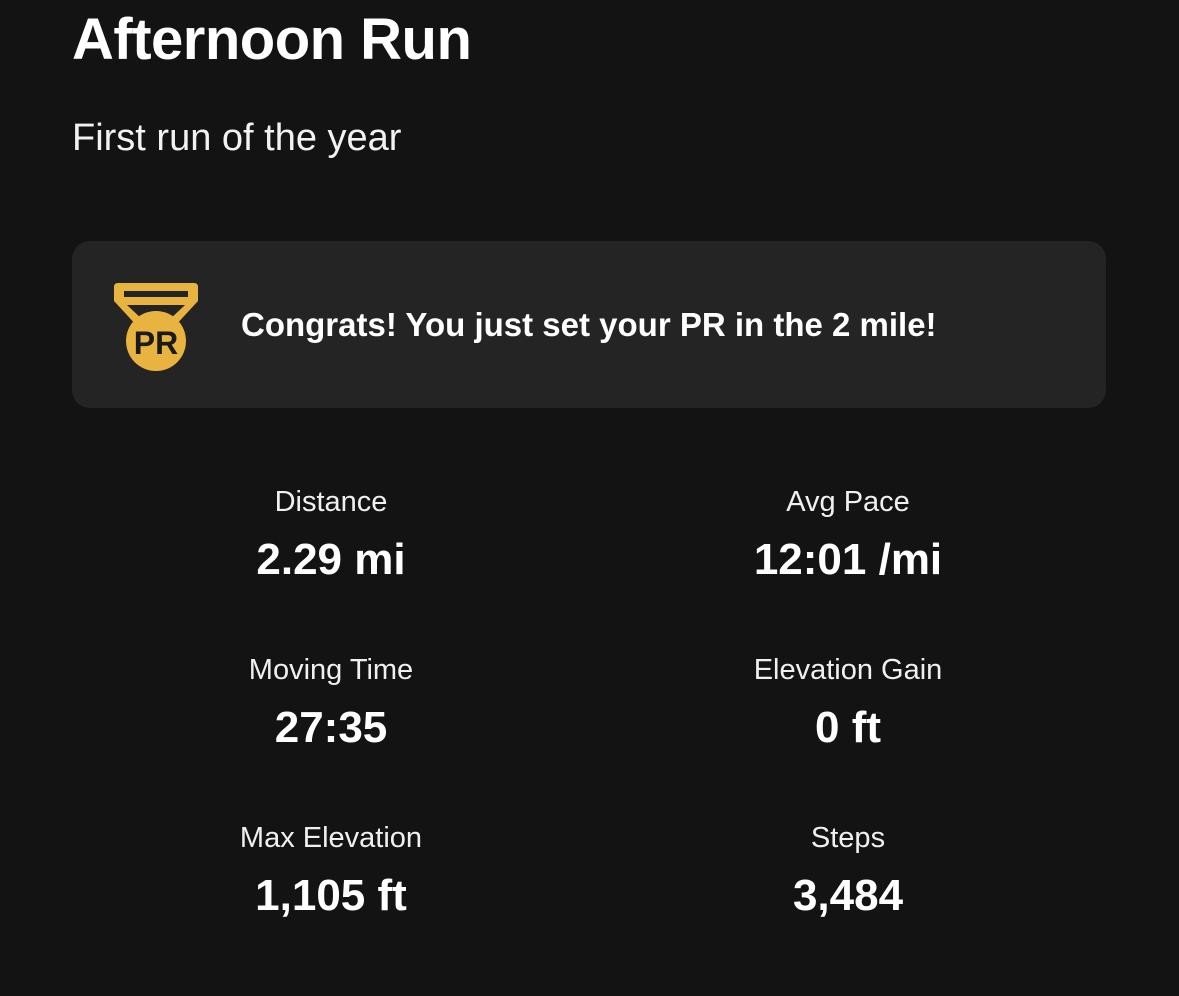 The image size is (1179, 996). I want to click on stat-value: 0 ft, so click(848, 727).